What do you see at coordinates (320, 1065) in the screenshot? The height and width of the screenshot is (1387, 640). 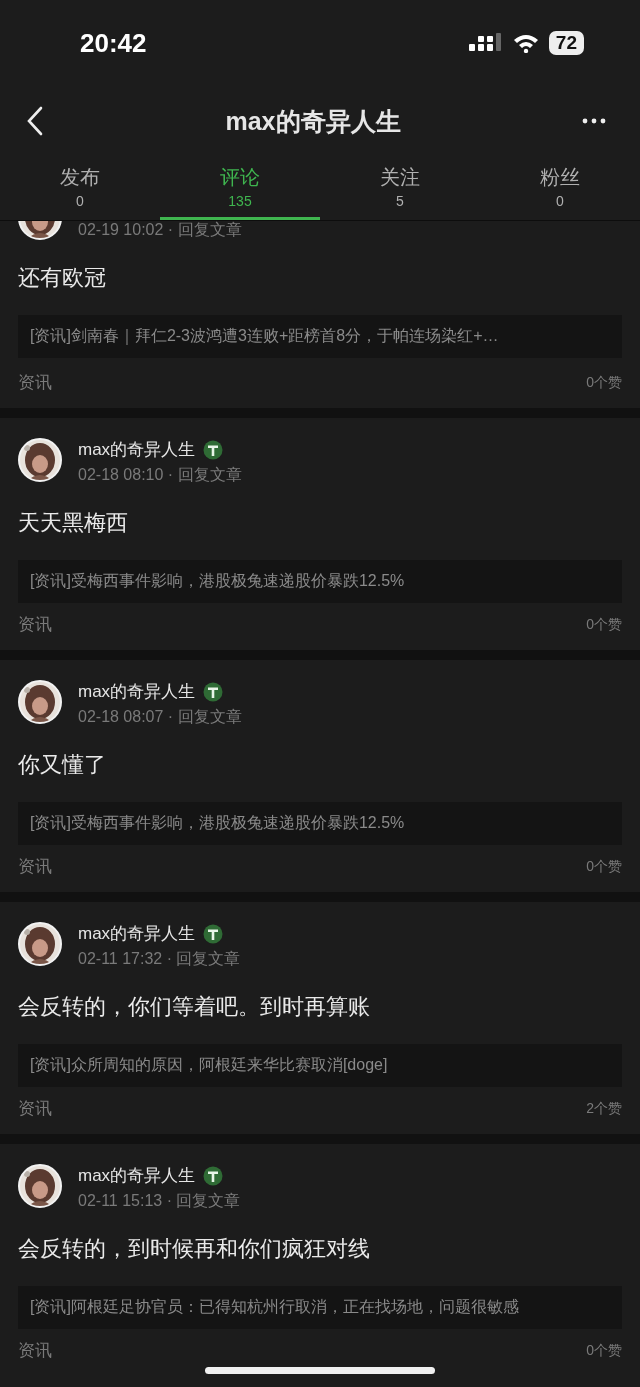 I see `quoted-article: [资讯]众所周知的原因，阿根廷来华比赛取消[doge]` at bounding box center [320, 1065].